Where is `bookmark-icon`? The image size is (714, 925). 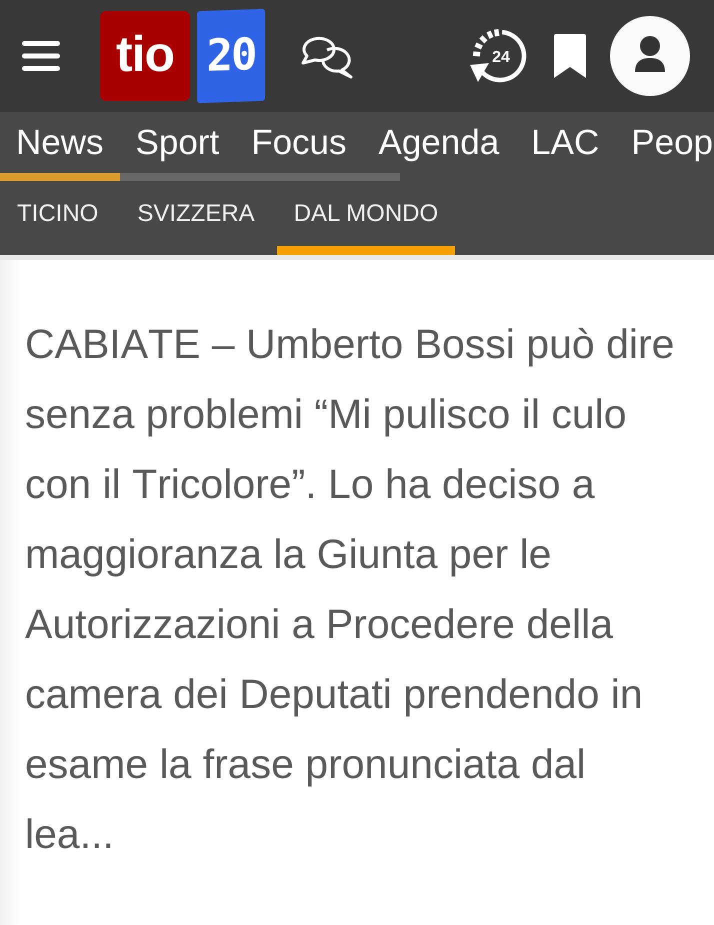 bookmark-icon is located at coordinates (570, 56).